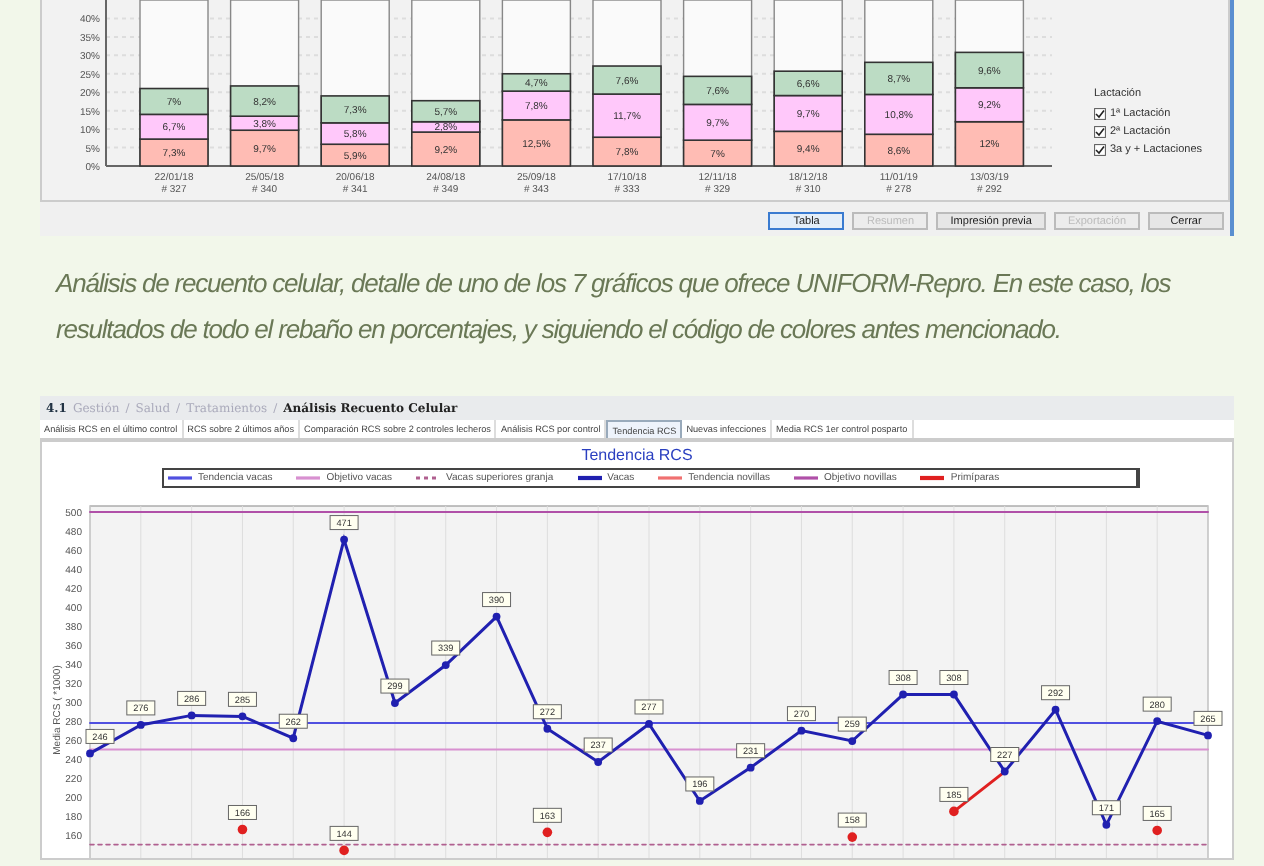  I want to click on figure-caption: Análisis de recuento celular, detalle de uno de los 7 gráficos que ofrece UNIFORM-Repro. En este caso, los resultados de todo el rebaño en porcentajes, y siguiendo el código de colores antes mencionado., so click(614, 307).